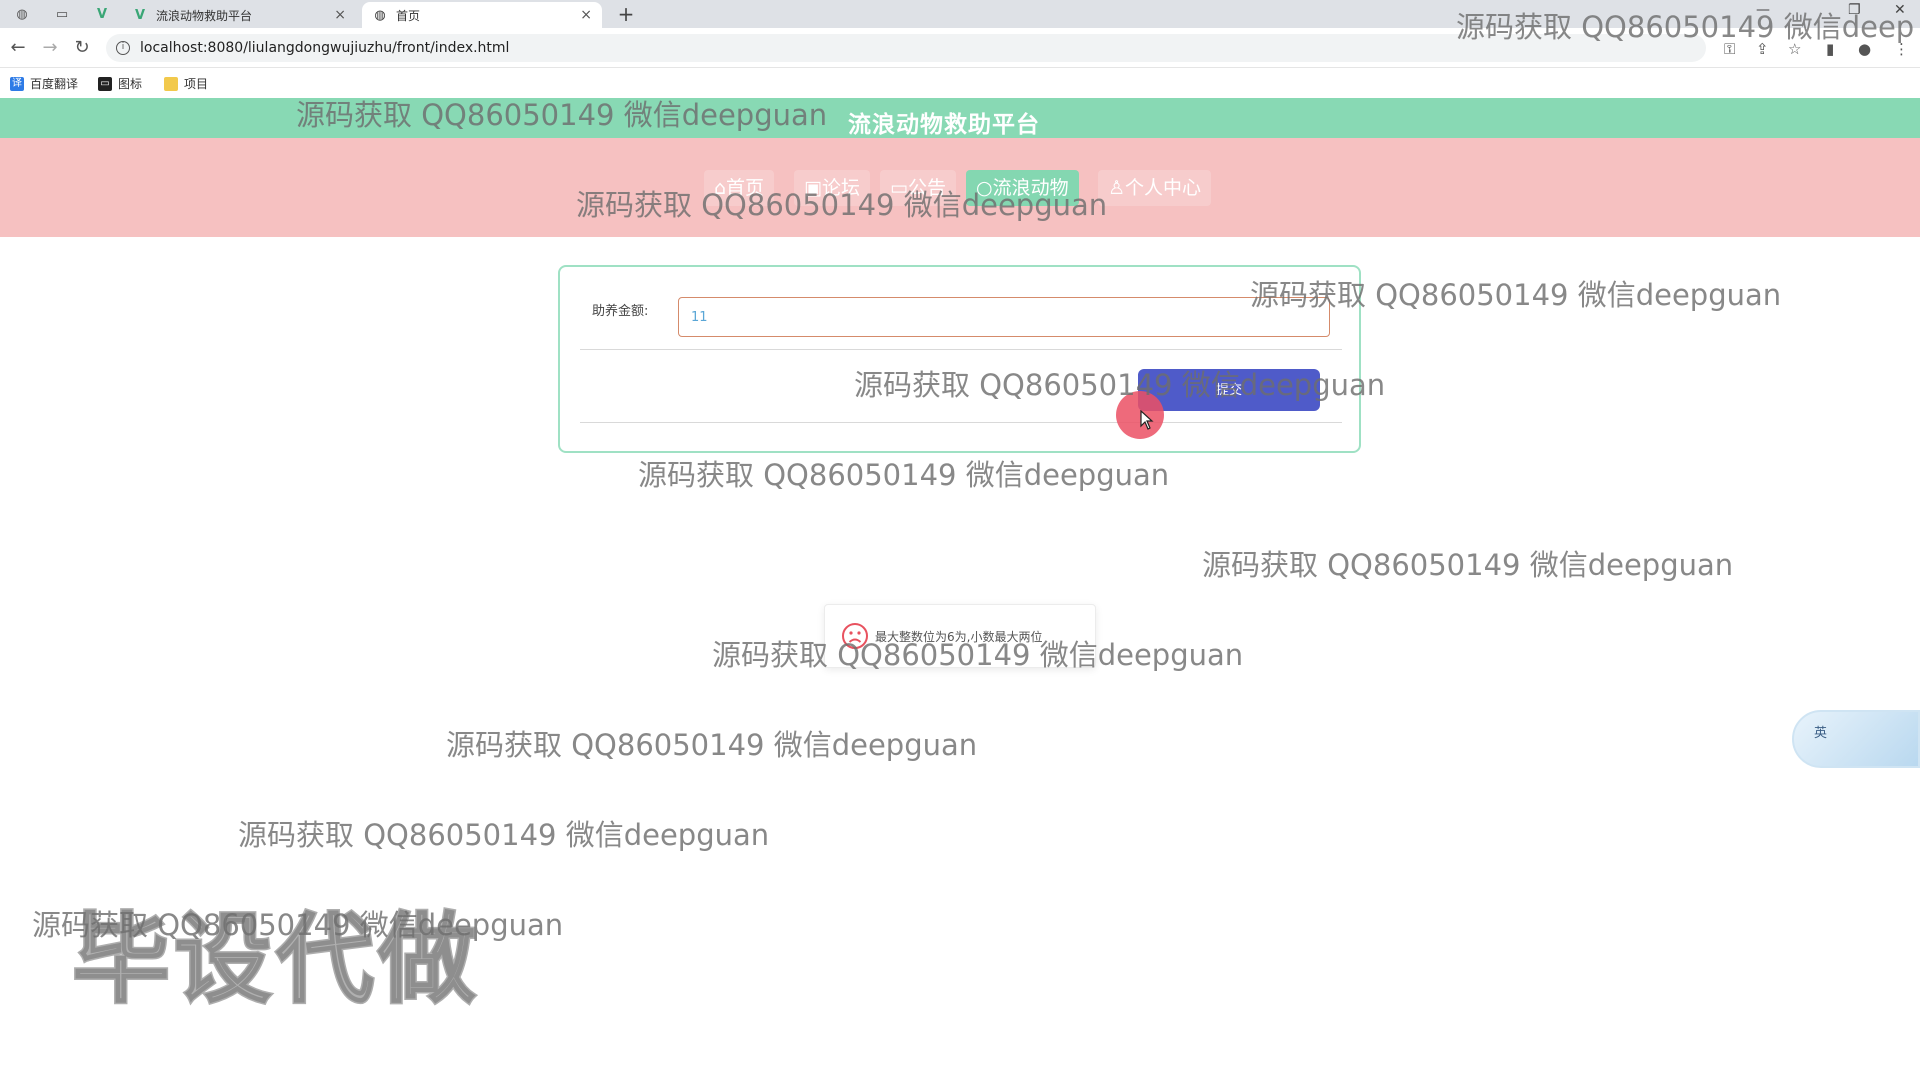 Image resolution: width=1920 pixels, height=1072 pixels. What do you see at coordinates (1821, 733) in the screenshot?
I see `ime-mode-label: 英` at bounding box center [1821, 733].